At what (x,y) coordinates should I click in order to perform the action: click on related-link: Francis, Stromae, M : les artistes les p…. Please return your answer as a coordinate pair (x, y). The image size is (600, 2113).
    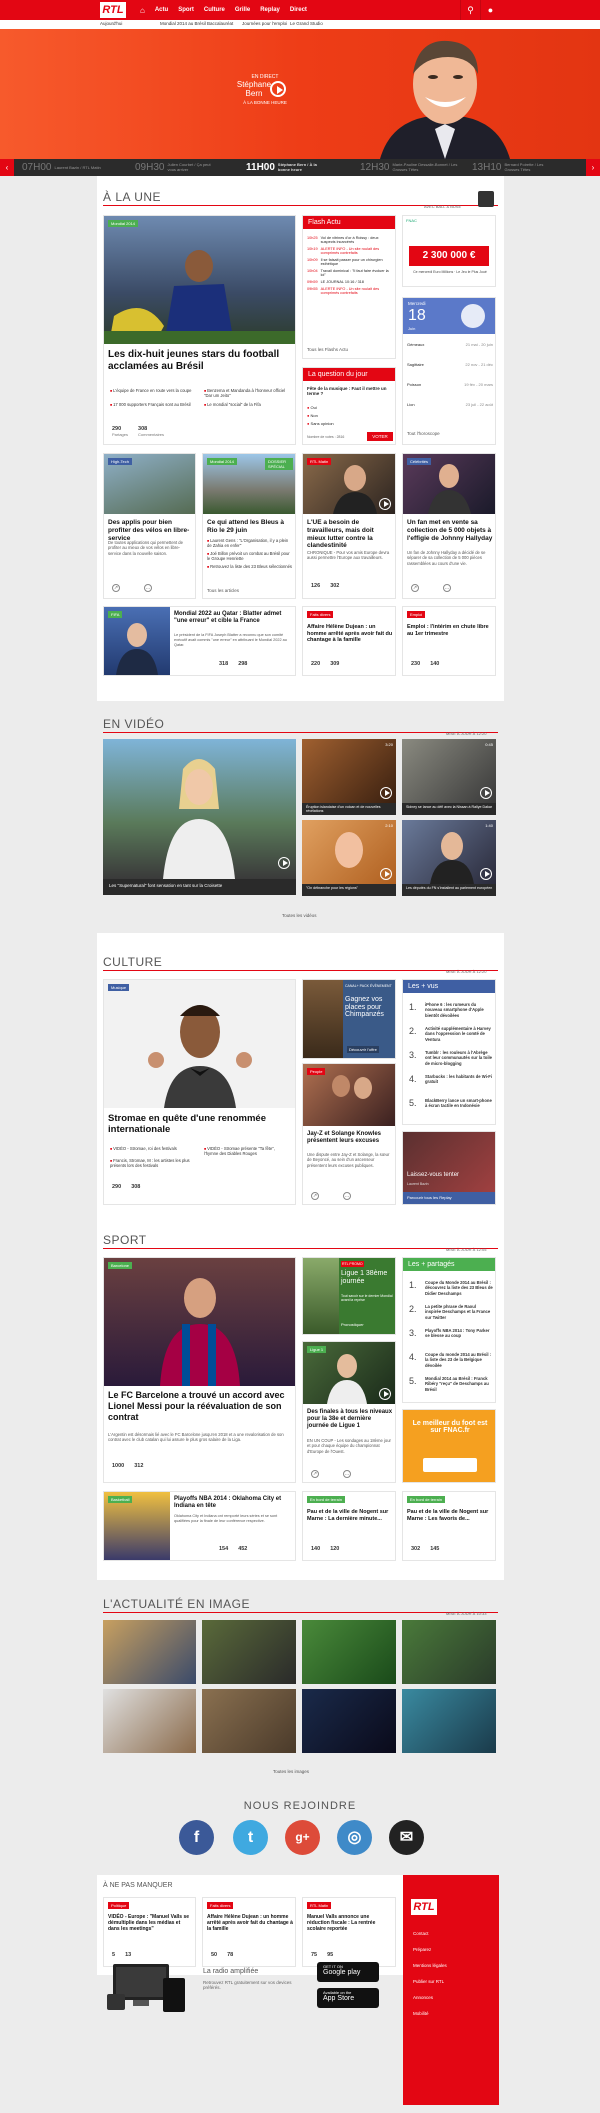
    Looking at the image, I should click on (152, 1163).